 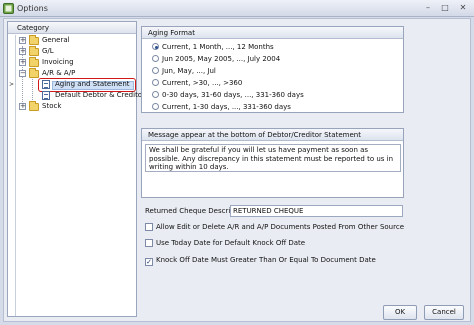 I want to click on tree-item-invoicing: + Invoicing, so click(x=72, y=62).